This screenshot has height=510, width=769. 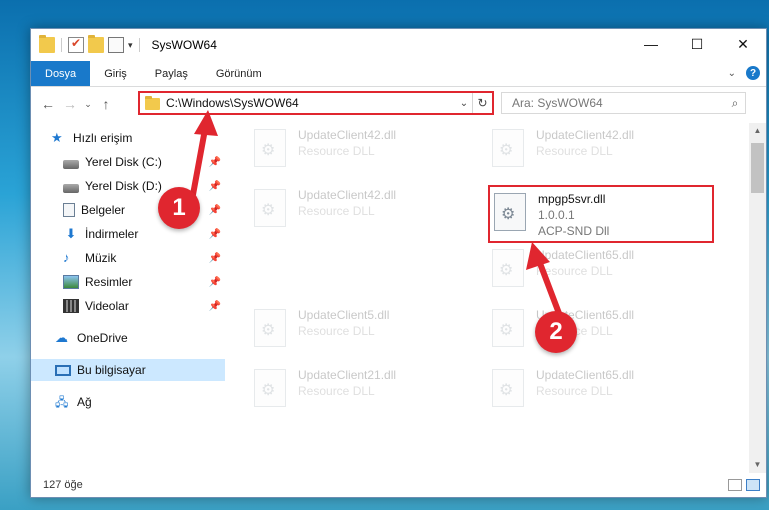 I want to click on arrow-to-file, so click(x=544, y=280).